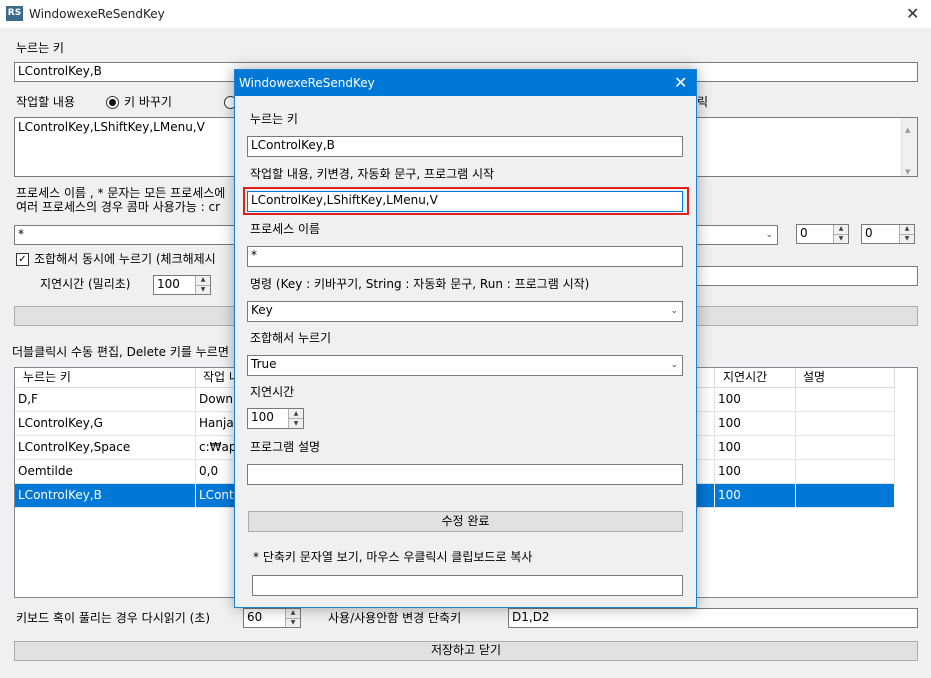 Image resolution: width=931 pixels, height=678 pixels. What do you see at coordinates (182, 285) in the screenshot?
I see `delay-spinner: 100 ▲ ▼` at bounding box center [182, 285].